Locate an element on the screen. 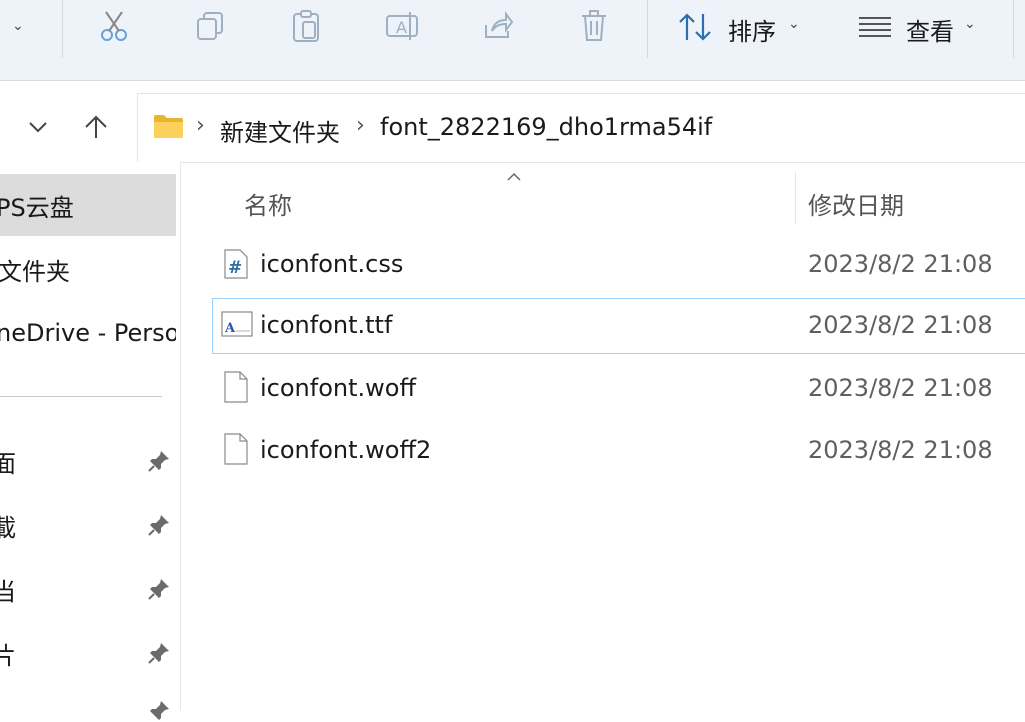  up-arrow-icon is located at coordinates (96, 127).